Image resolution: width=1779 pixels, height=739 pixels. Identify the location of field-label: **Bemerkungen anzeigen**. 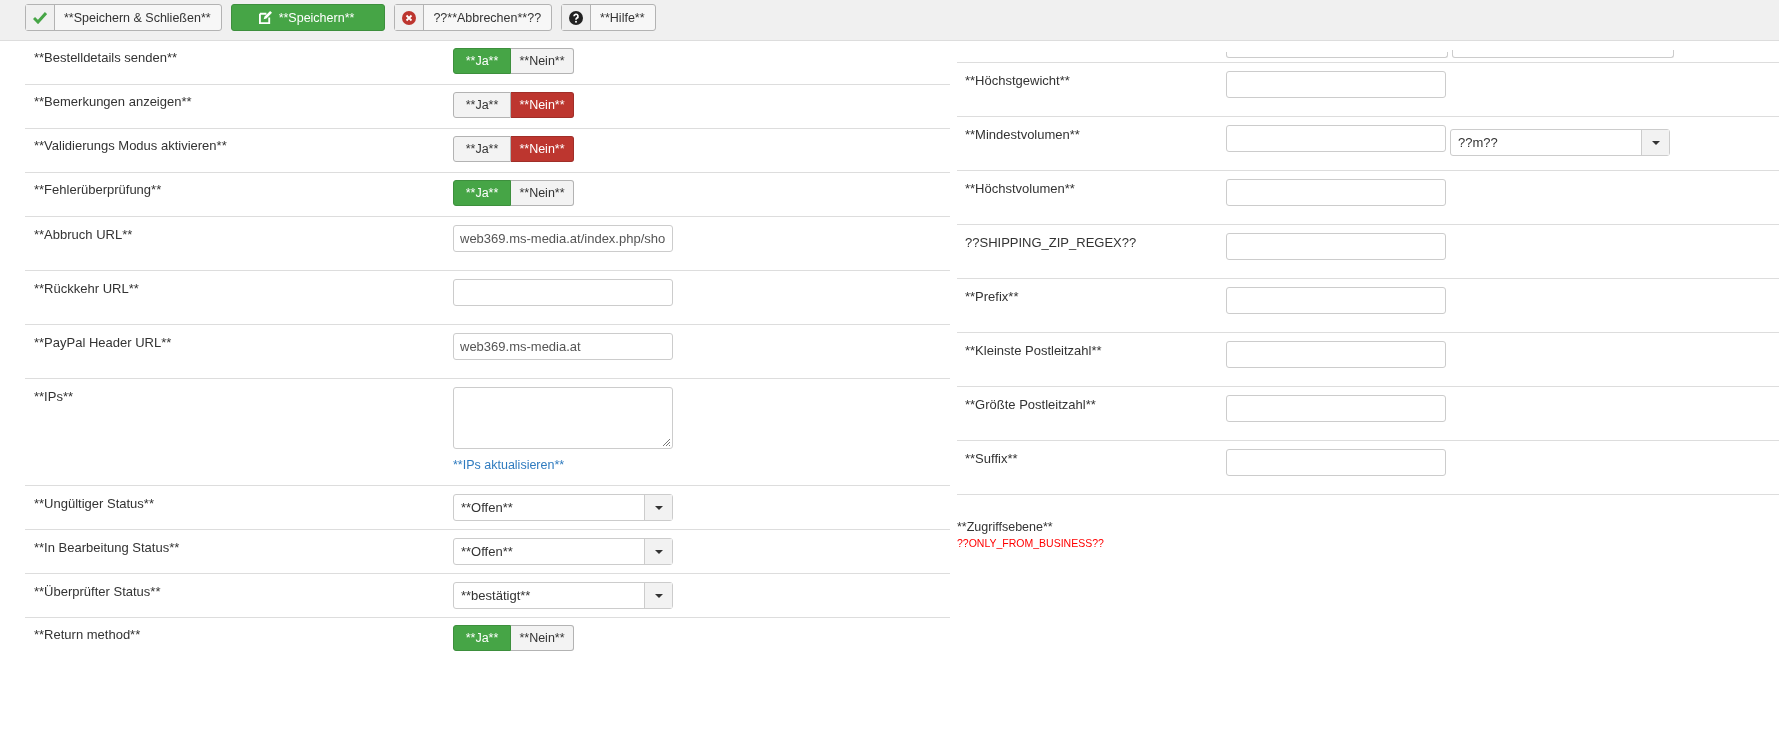
(113, 102).